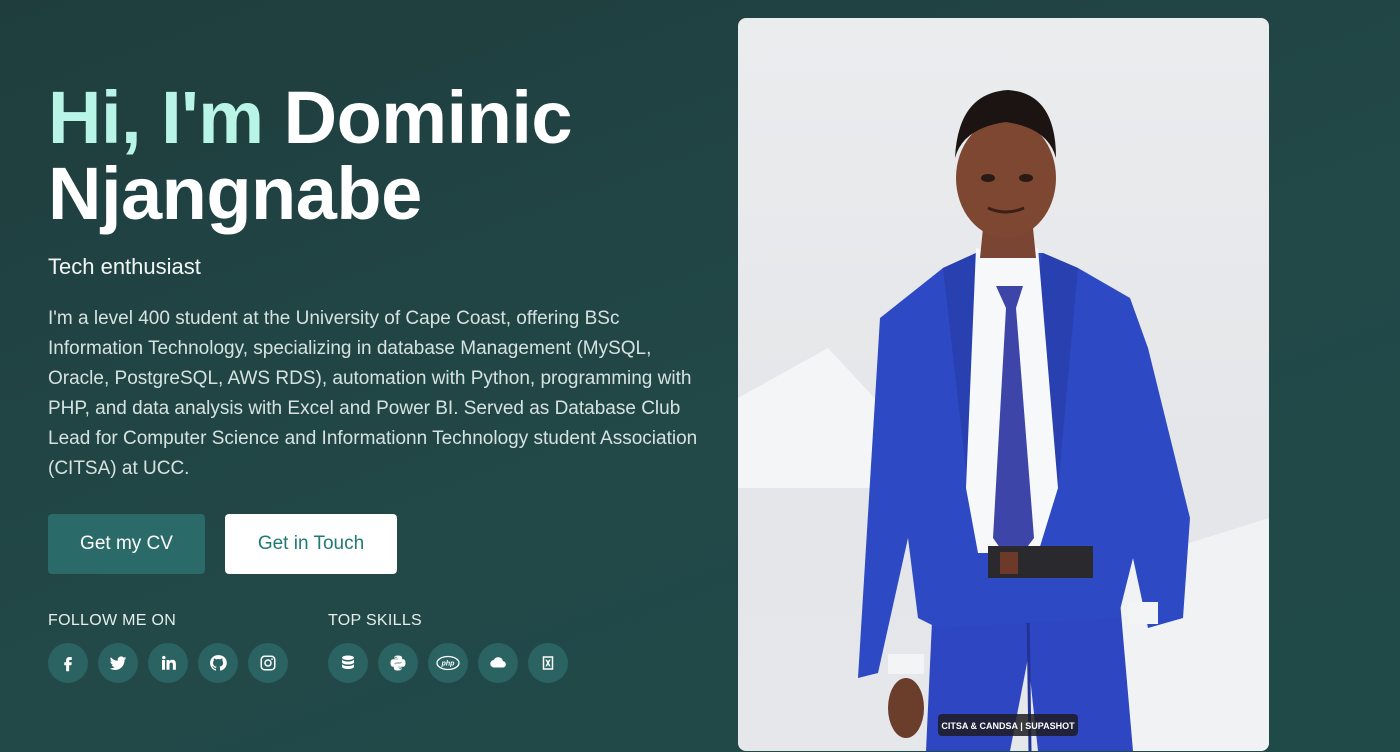  Describe the element at coordinates (68, 663) in the screenshot. I see `facebook-icon` at that location.